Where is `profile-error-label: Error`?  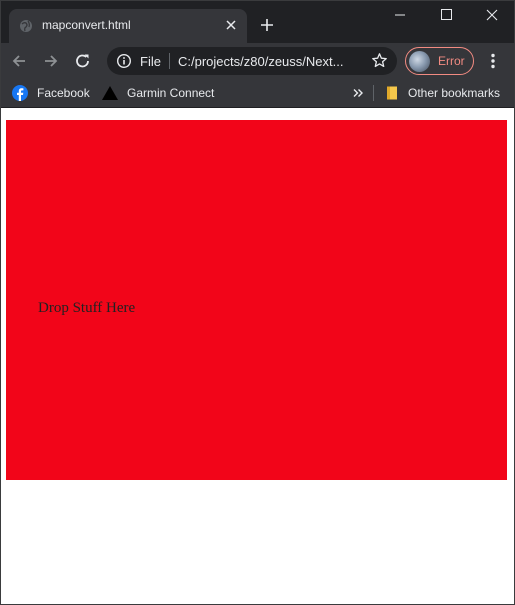 profile-error-label: Error is located at coordinates (451, 61).